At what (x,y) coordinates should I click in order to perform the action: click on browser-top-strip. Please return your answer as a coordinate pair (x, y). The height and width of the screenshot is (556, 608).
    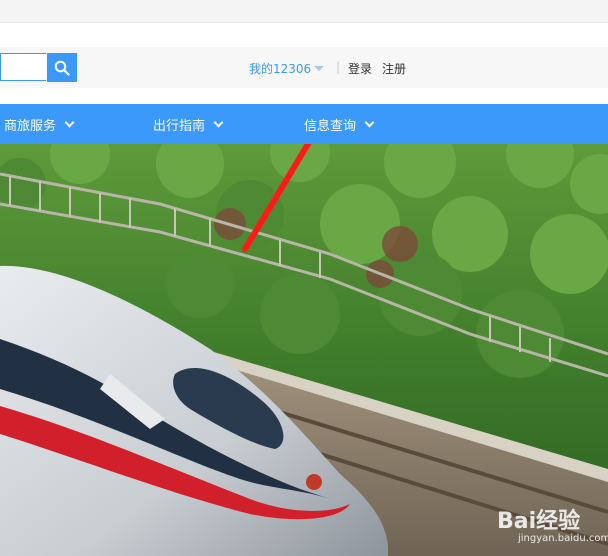
    Looking at the image, I should click on (304, 11).